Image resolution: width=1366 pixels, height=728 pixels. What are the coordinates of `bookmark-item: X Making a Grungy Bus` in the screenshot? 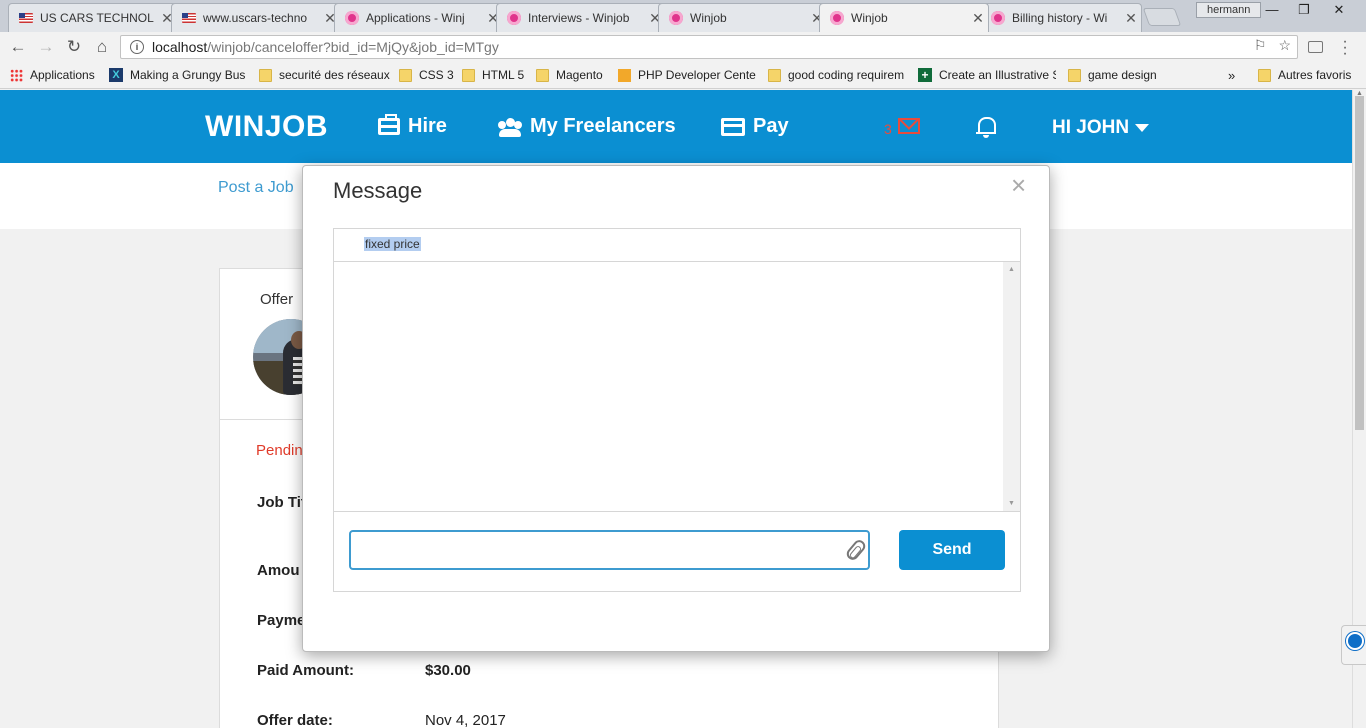 It's located at (179, 75).